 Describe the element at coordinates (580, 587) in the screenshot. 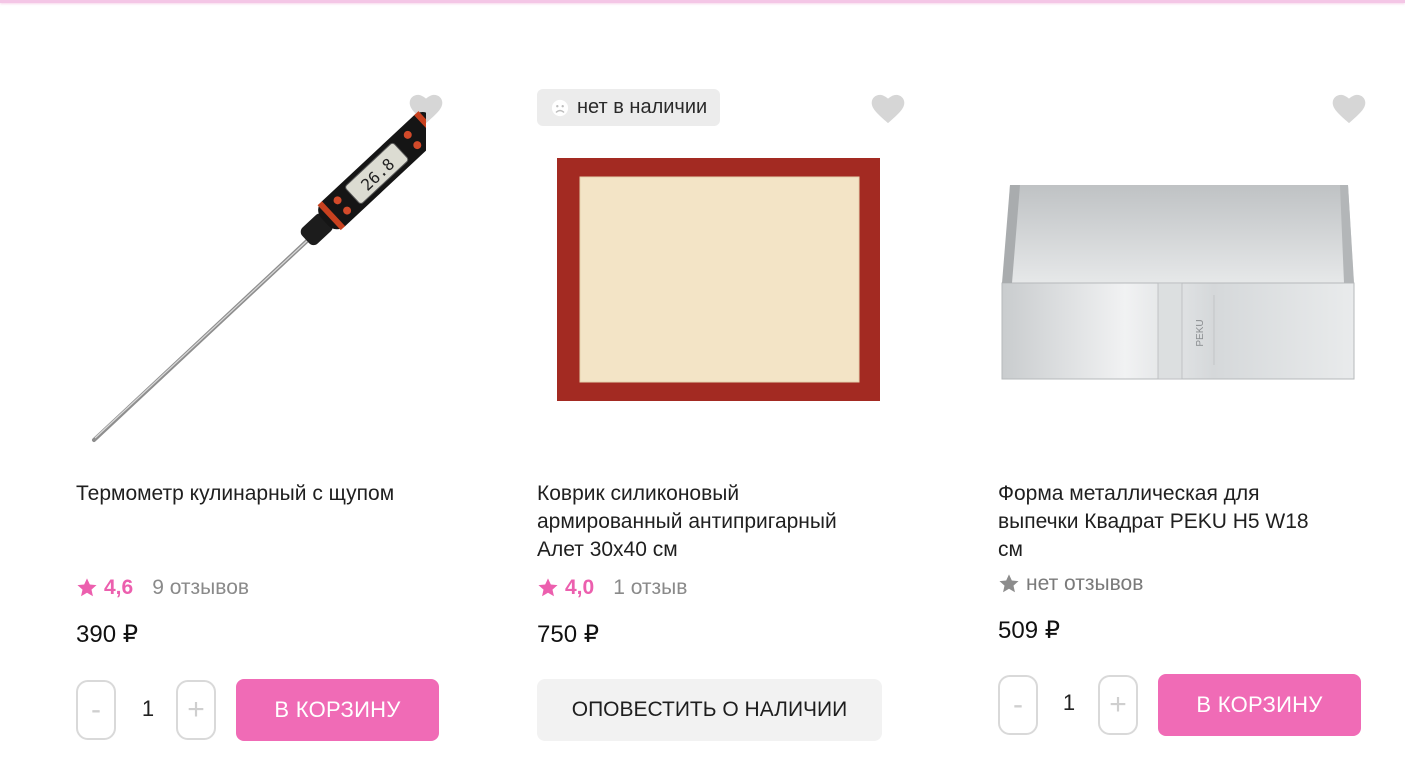

I see `rating-value: 4,0` at that location.